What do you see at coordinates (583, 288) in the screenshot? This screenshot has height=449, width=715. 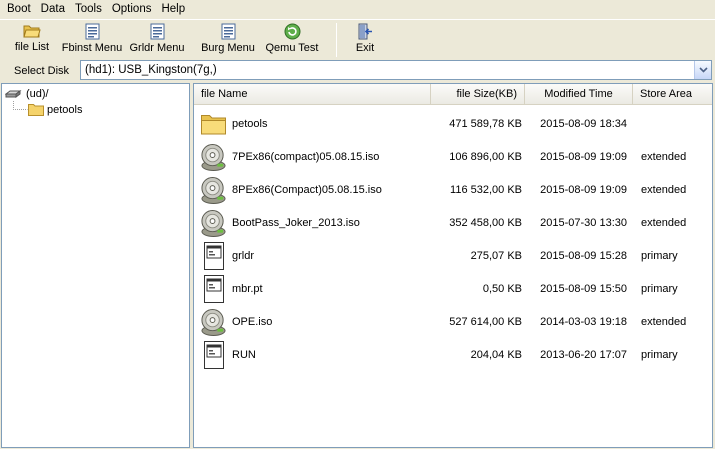 I see `cell-modified-time: 2015-08-09 15:50` at bounding box center [583, 288].